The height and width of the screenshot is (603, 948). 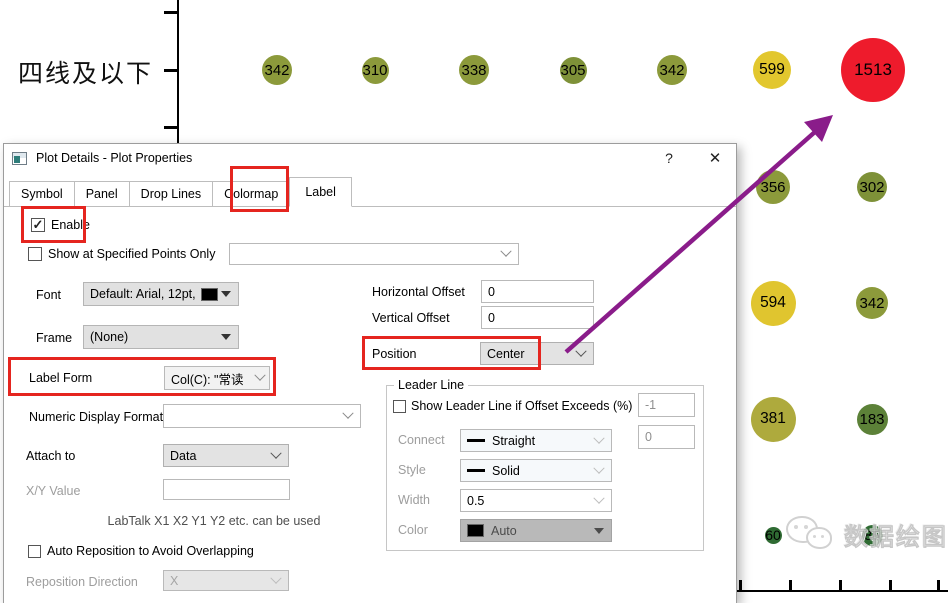 I want to click on bubble-point: 599, so click(x=772, y=70).